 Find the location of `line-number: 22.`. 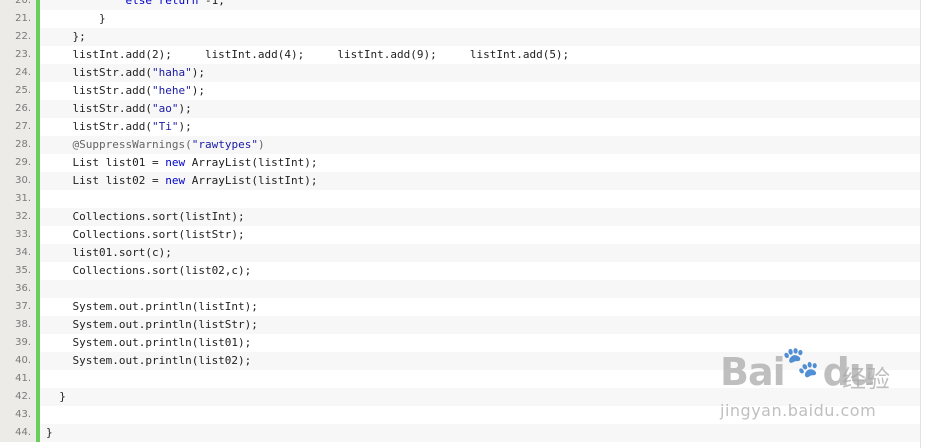

line-number: 22. is located at coordinates (18, 37).